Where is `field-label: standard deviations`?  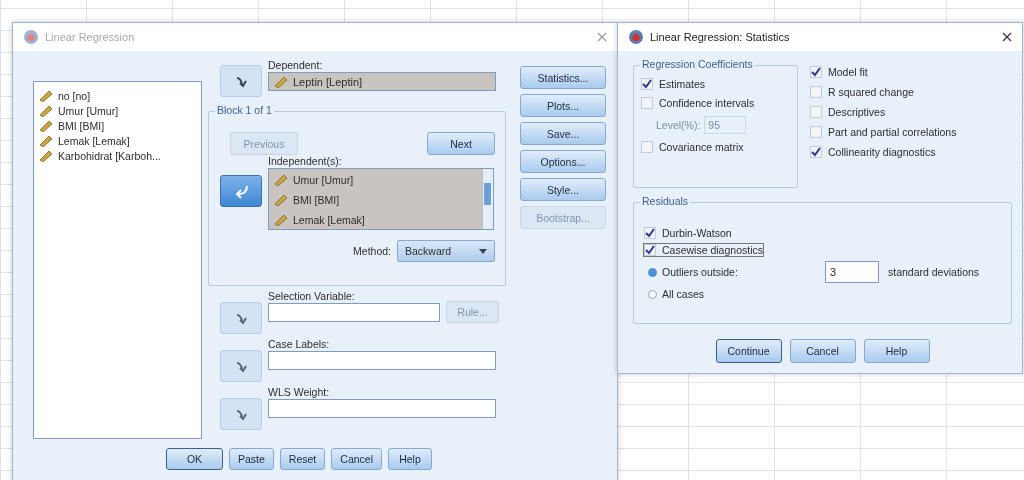 field-label: standard deviations is located at coordinates (934, 272).